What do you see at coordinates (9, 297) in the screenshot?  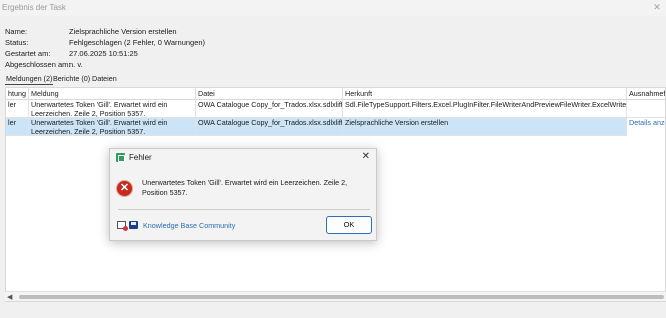 I see `scroll-left-icon: ◀` at bounding box center [9, 297].